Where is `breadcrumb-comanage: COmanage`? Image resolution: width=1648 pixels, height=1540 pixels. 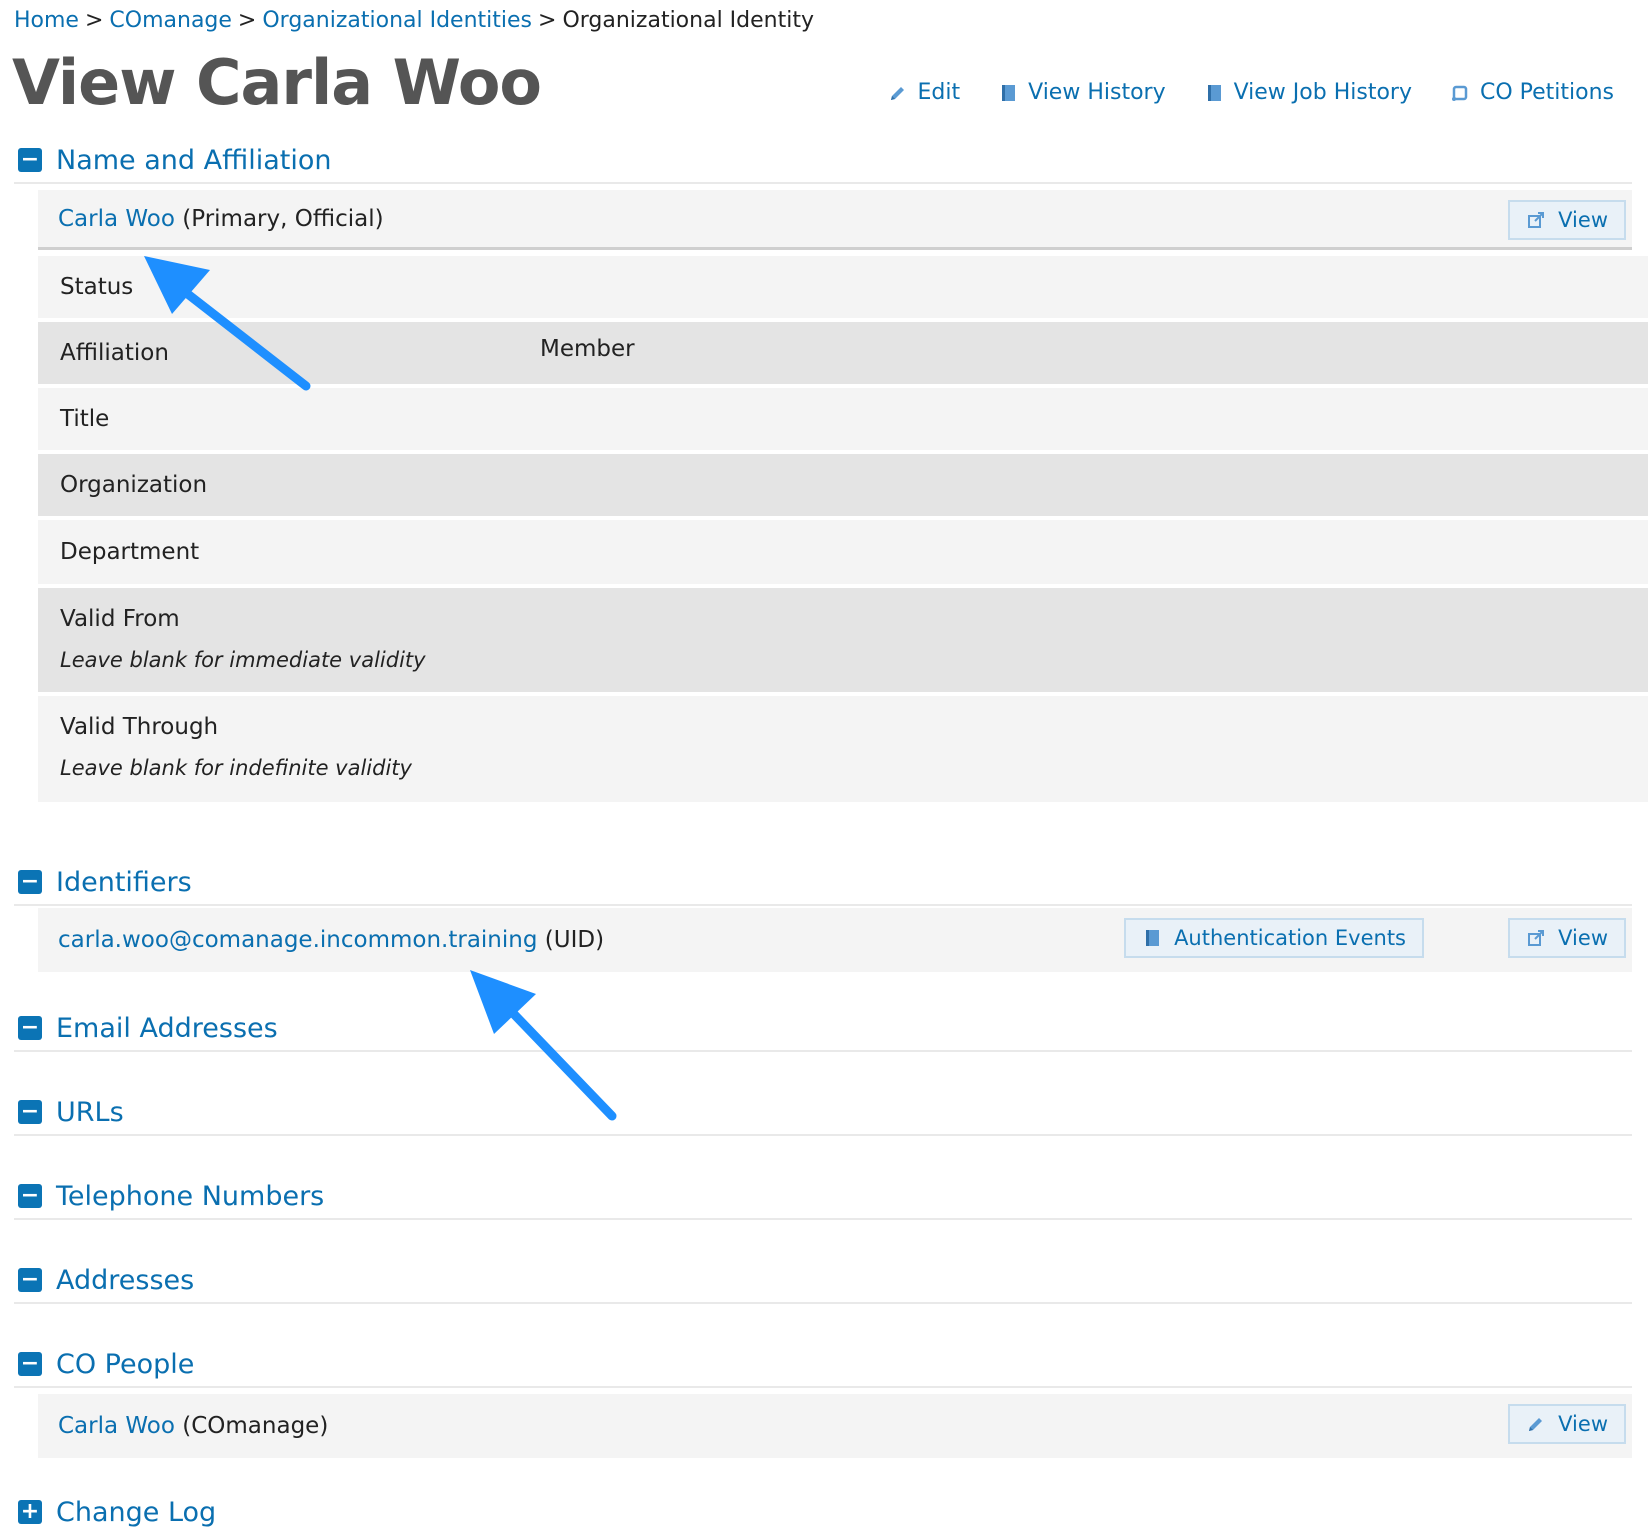 breadcrumb-comanage: COmanage is located at coordinates (170, 20).